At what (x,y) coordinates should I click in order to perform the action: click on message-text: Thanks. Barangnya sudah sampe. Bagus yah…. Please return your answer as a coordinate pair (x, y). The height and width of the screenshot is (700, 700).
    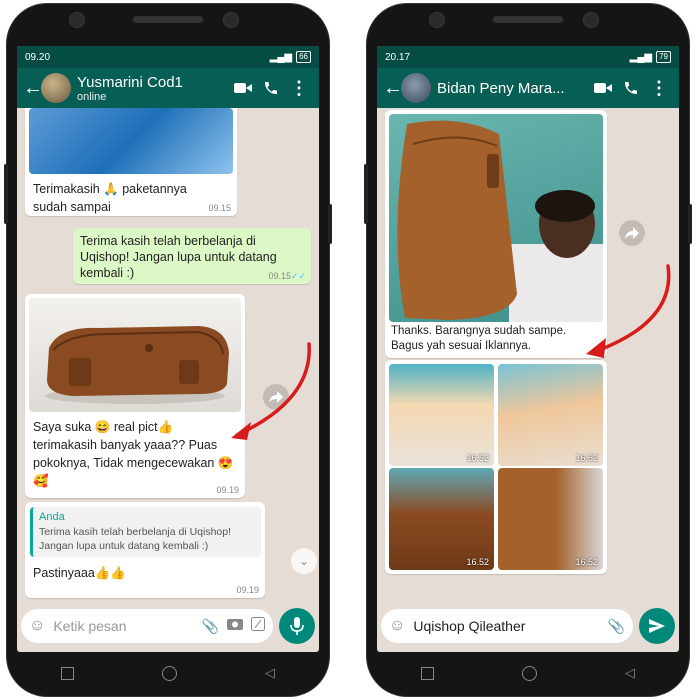
    Looking at the image, I should click on (479, 338).